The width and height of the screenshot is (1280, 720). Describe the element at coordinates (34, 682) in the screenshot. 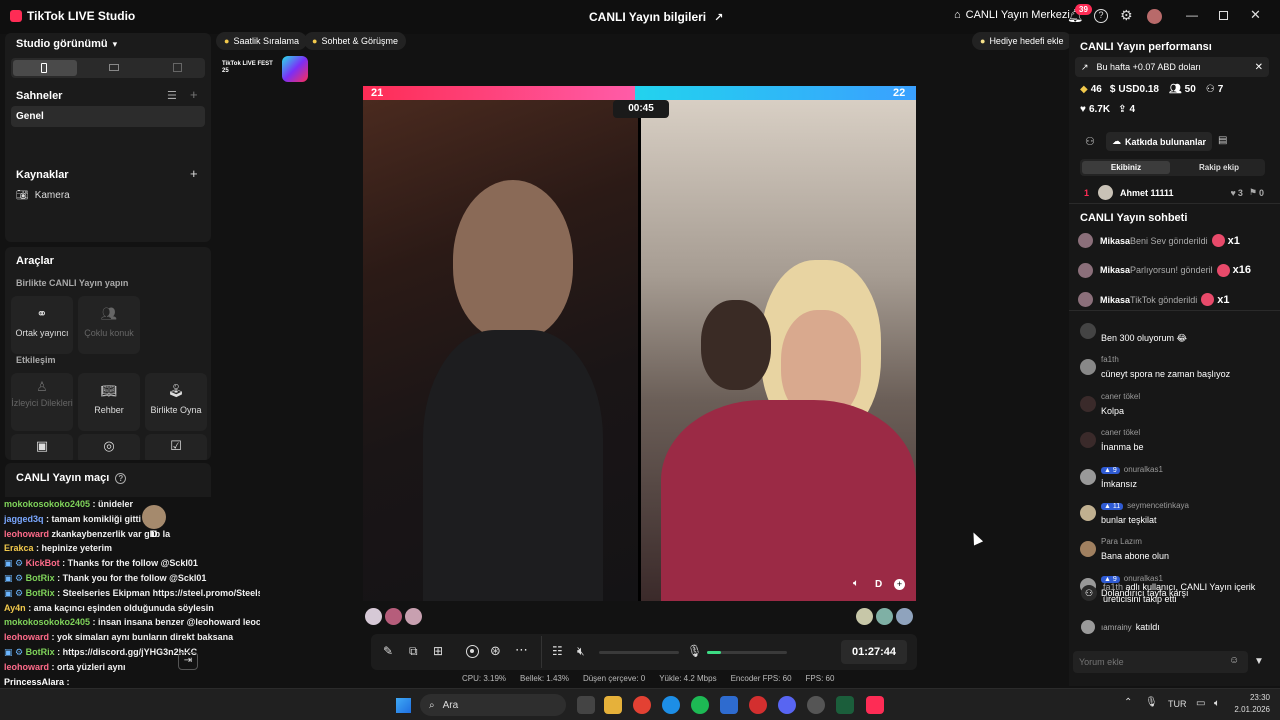

I see `overlay-chat-user: PrincessAlara` at that location.